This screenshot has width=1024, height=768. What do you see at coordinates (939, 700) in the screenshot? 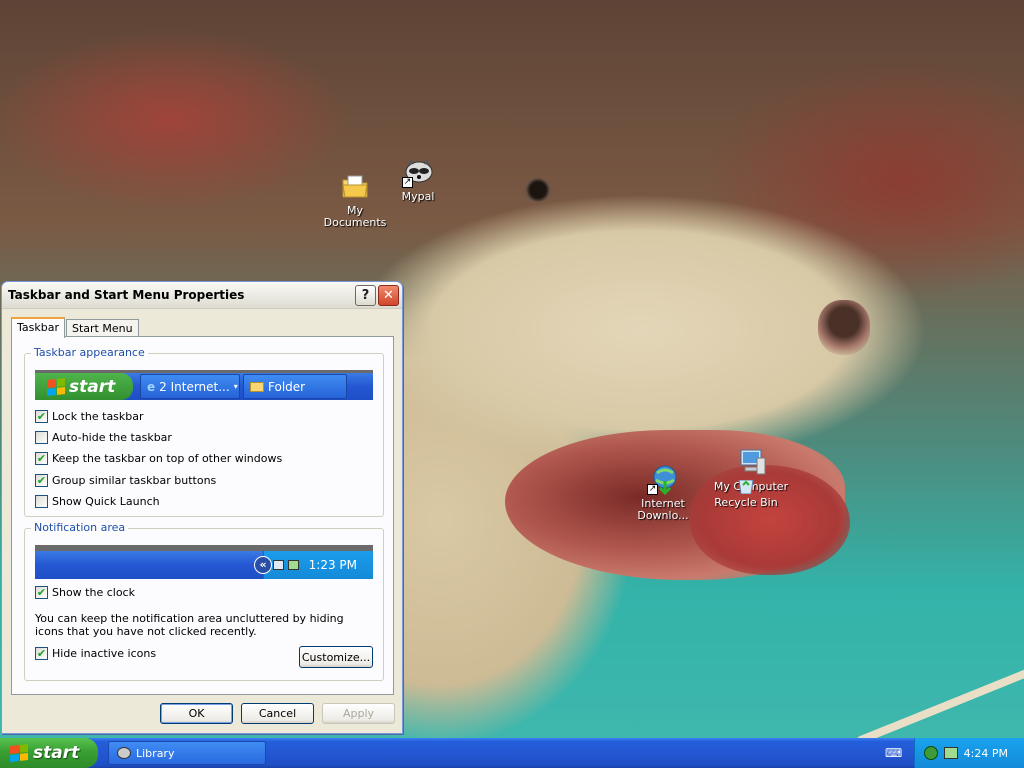
I see `wallpaper-rope` at bounding box center [939, 700].